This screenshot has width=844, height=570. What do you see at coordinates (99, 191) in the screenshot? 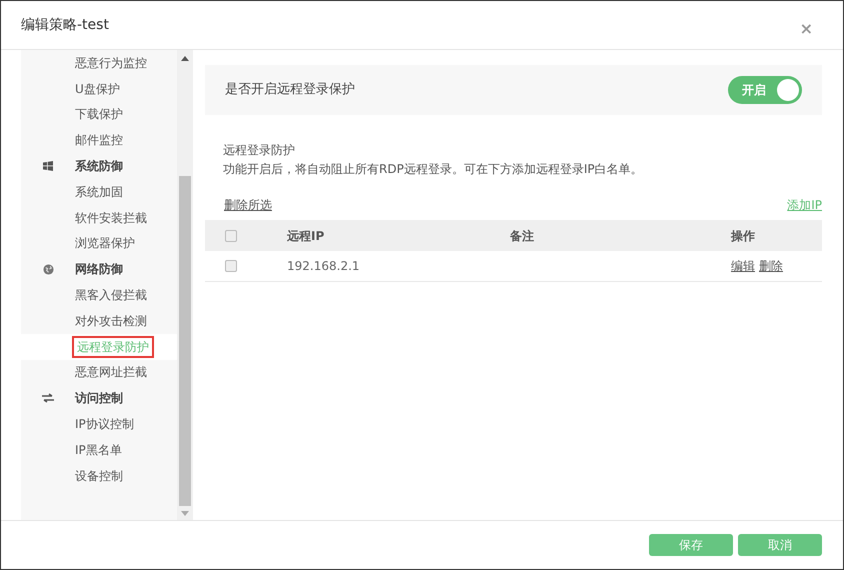
I see `sidebar-item: 系统加固` at bounding box center [99, 191].